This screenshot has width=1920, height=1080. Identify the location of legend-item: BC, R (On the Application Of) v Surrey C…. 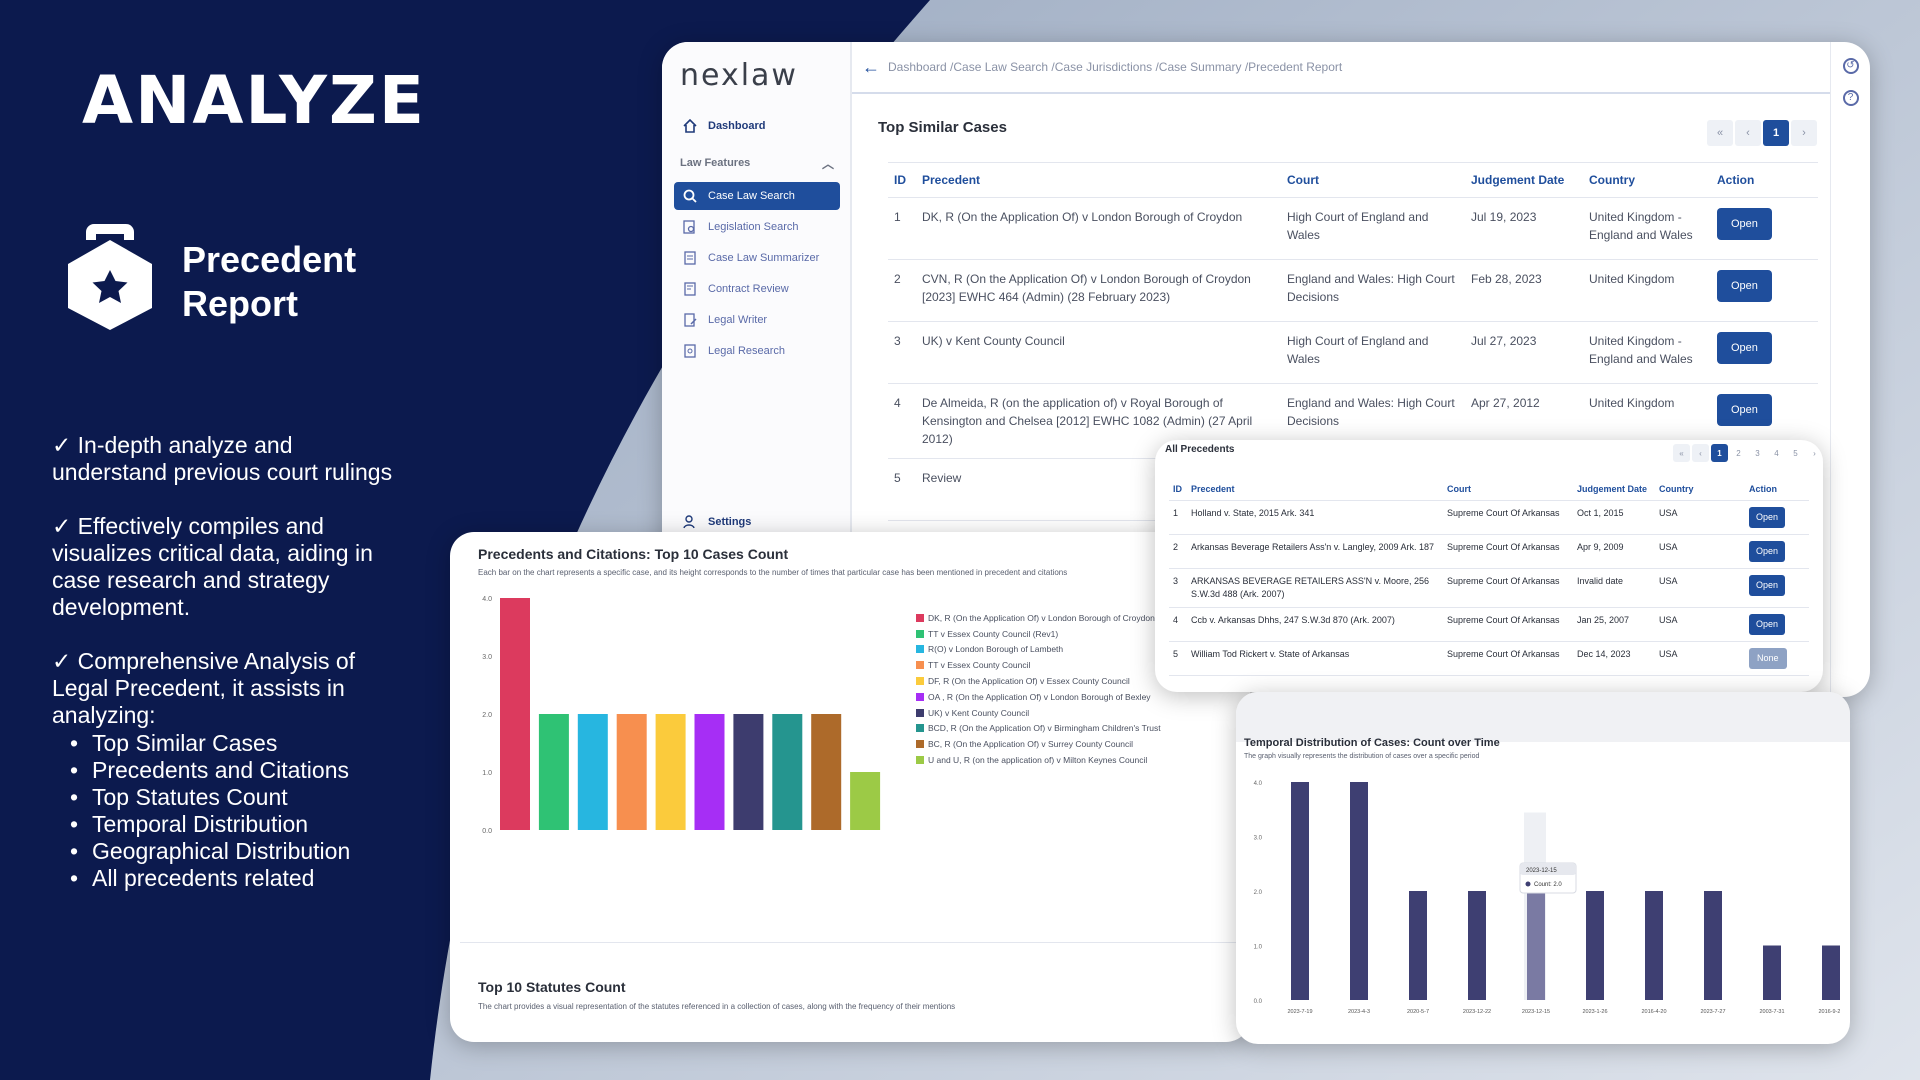
(1038, 744).